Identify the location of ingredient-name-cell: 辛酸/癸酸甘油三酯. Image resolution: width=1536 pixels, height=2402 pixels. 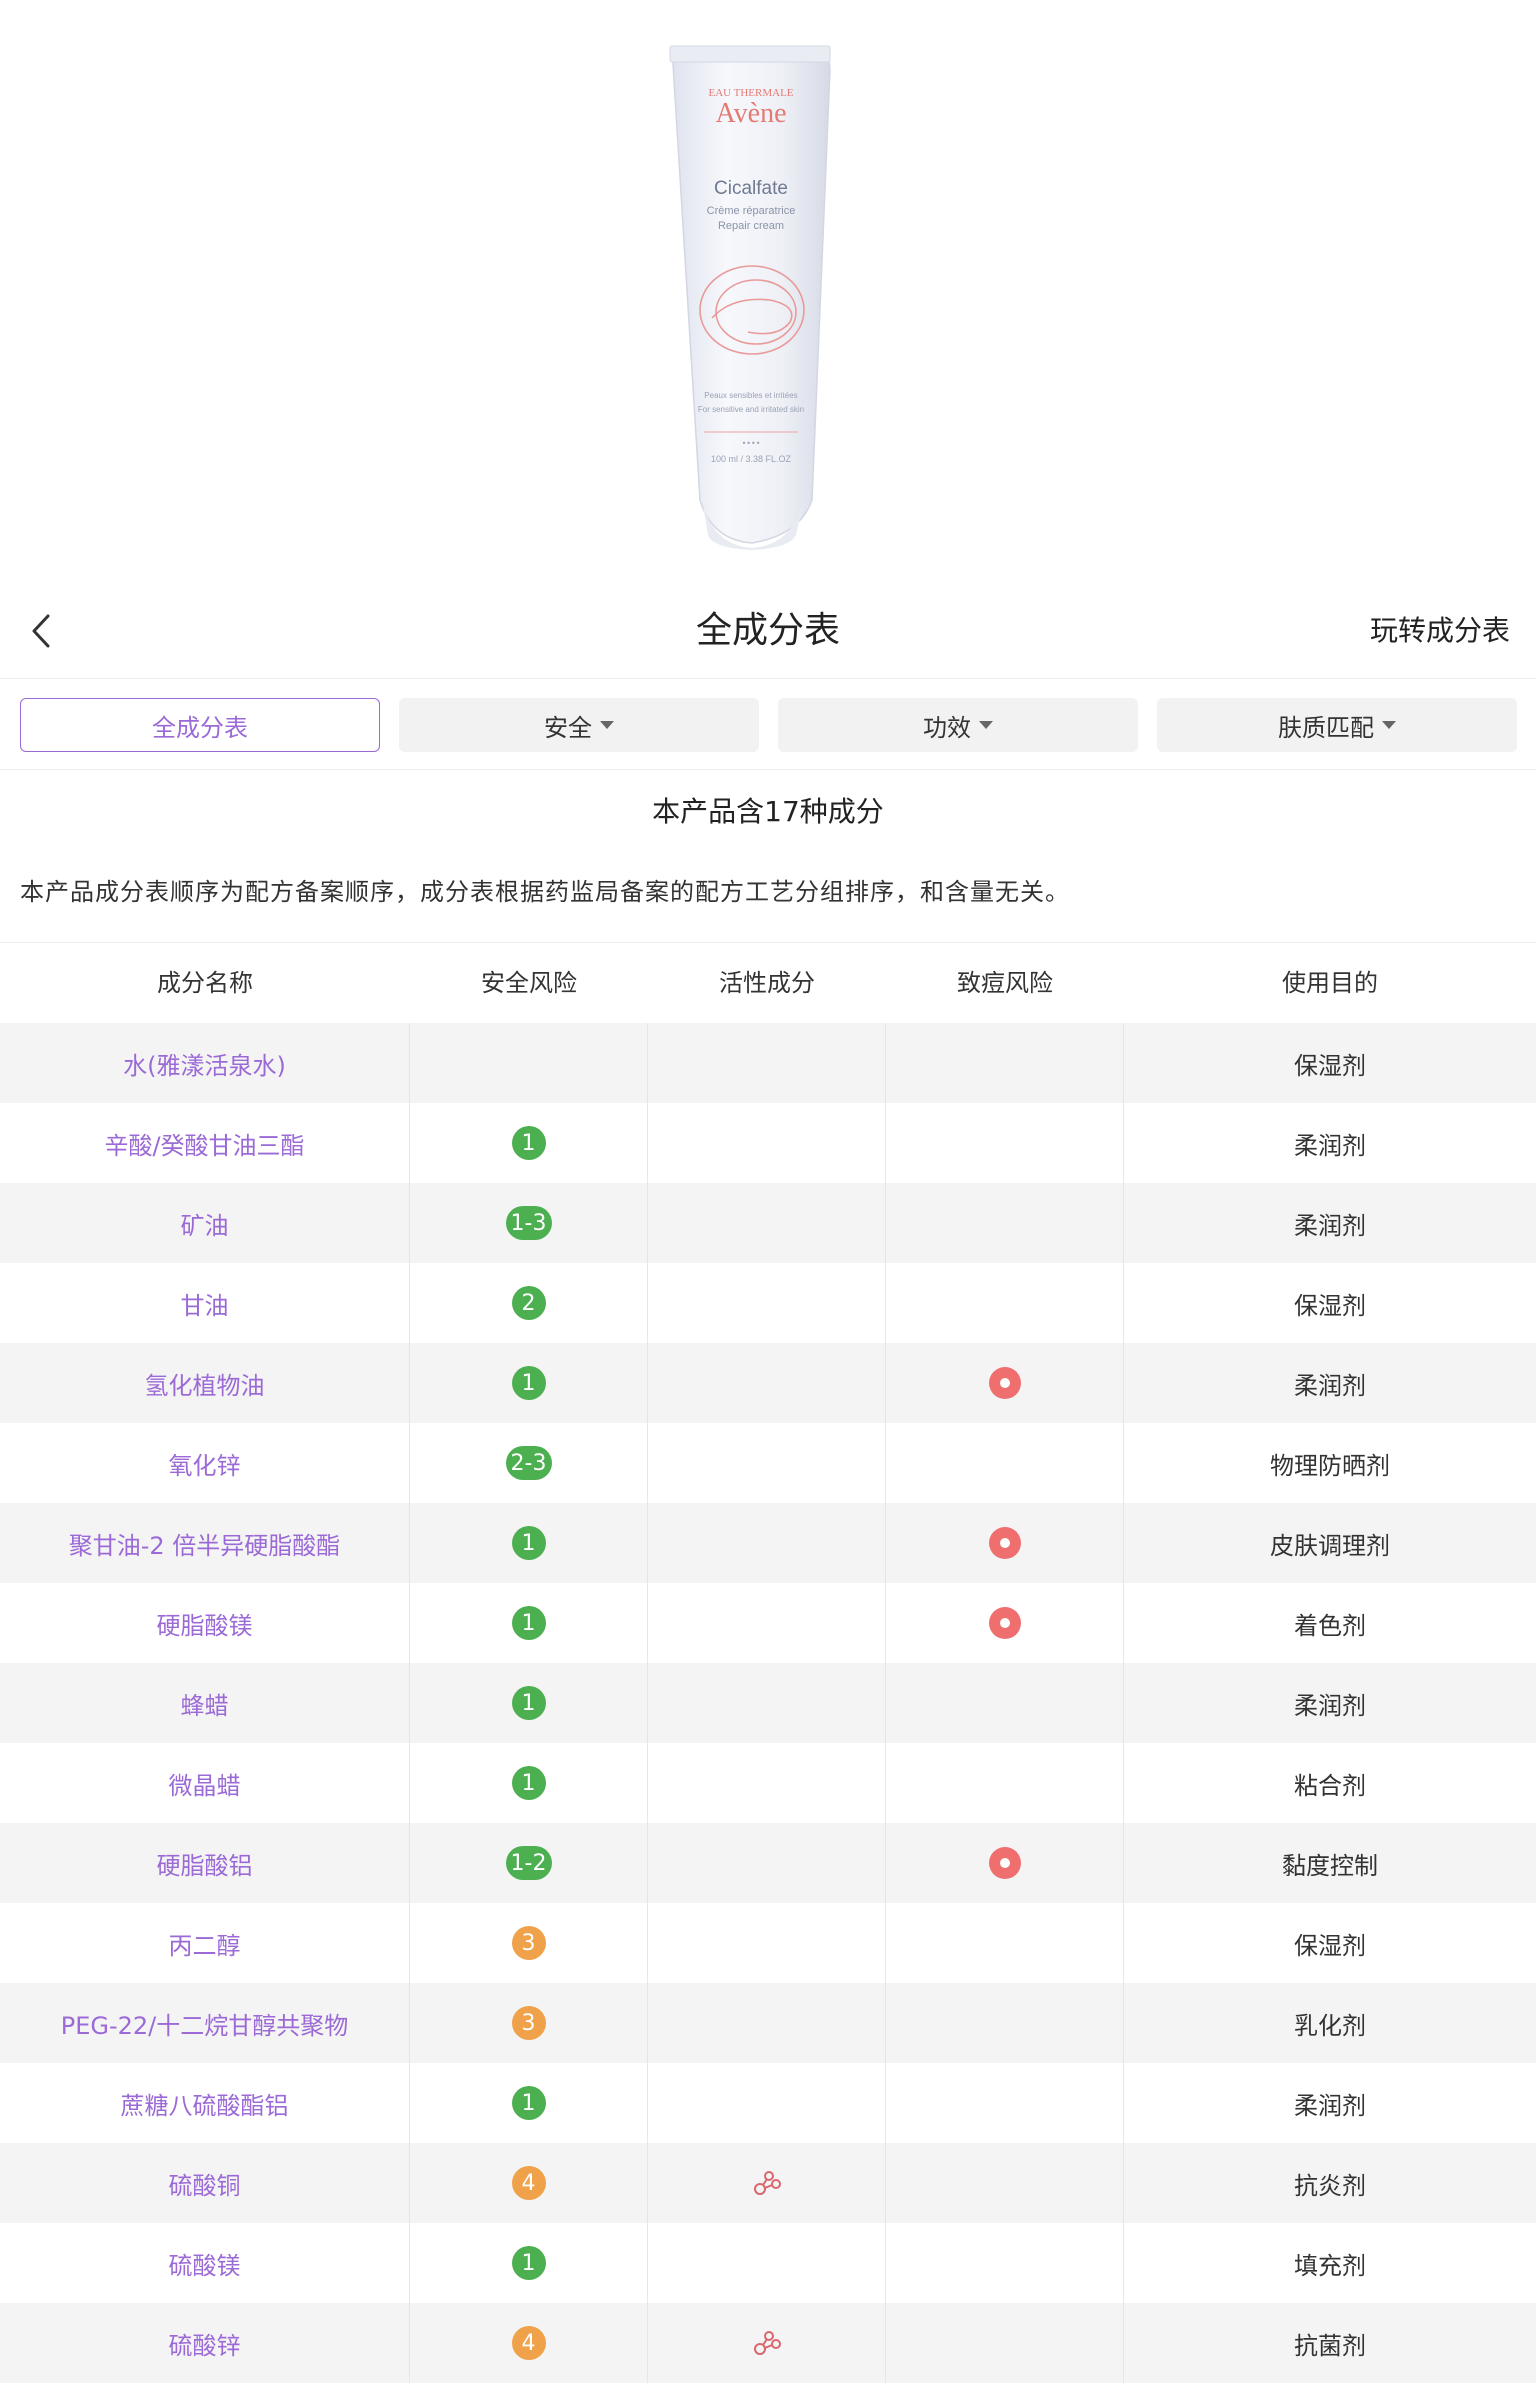
(205, 1143).